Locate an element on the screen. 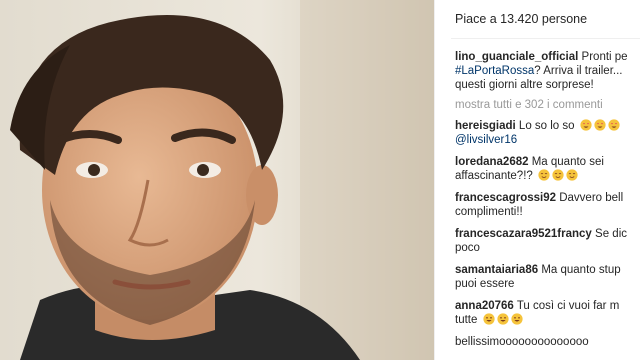 This screenshot has width=640, height=360. comment-text: Ma quanto stup is located at coordinates (581, 270).